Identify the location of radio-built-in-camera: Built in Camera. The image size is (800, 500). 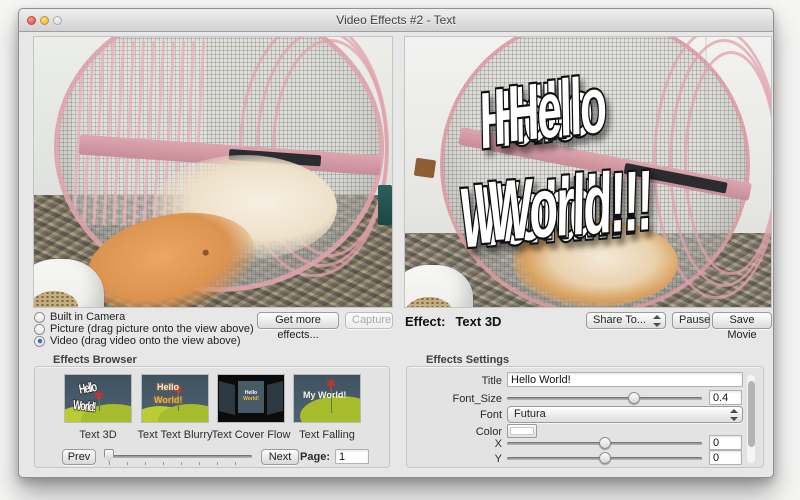
(79, 317).